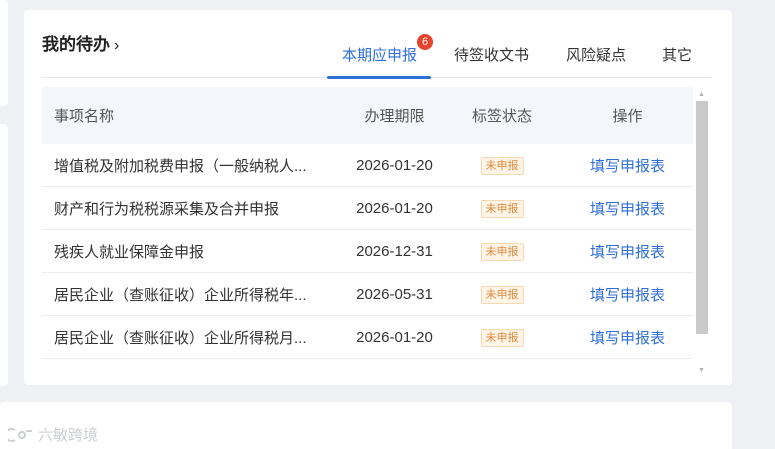 The height and width of the screenshot is (449, 775). What do you see at coordinates (394, 116) in the screenshot?
I see `header-deadline: 办理期限` at bounding box center [394, 116].